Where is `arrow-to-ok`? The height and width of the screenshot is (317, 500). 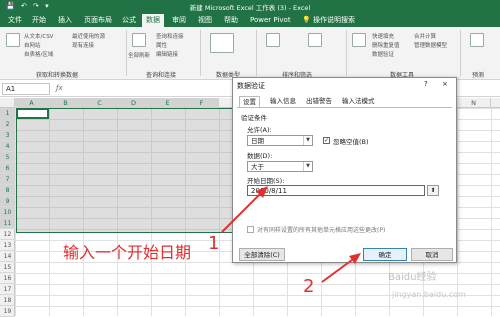 arrow-to-ok is located at coordinates (339, 269).